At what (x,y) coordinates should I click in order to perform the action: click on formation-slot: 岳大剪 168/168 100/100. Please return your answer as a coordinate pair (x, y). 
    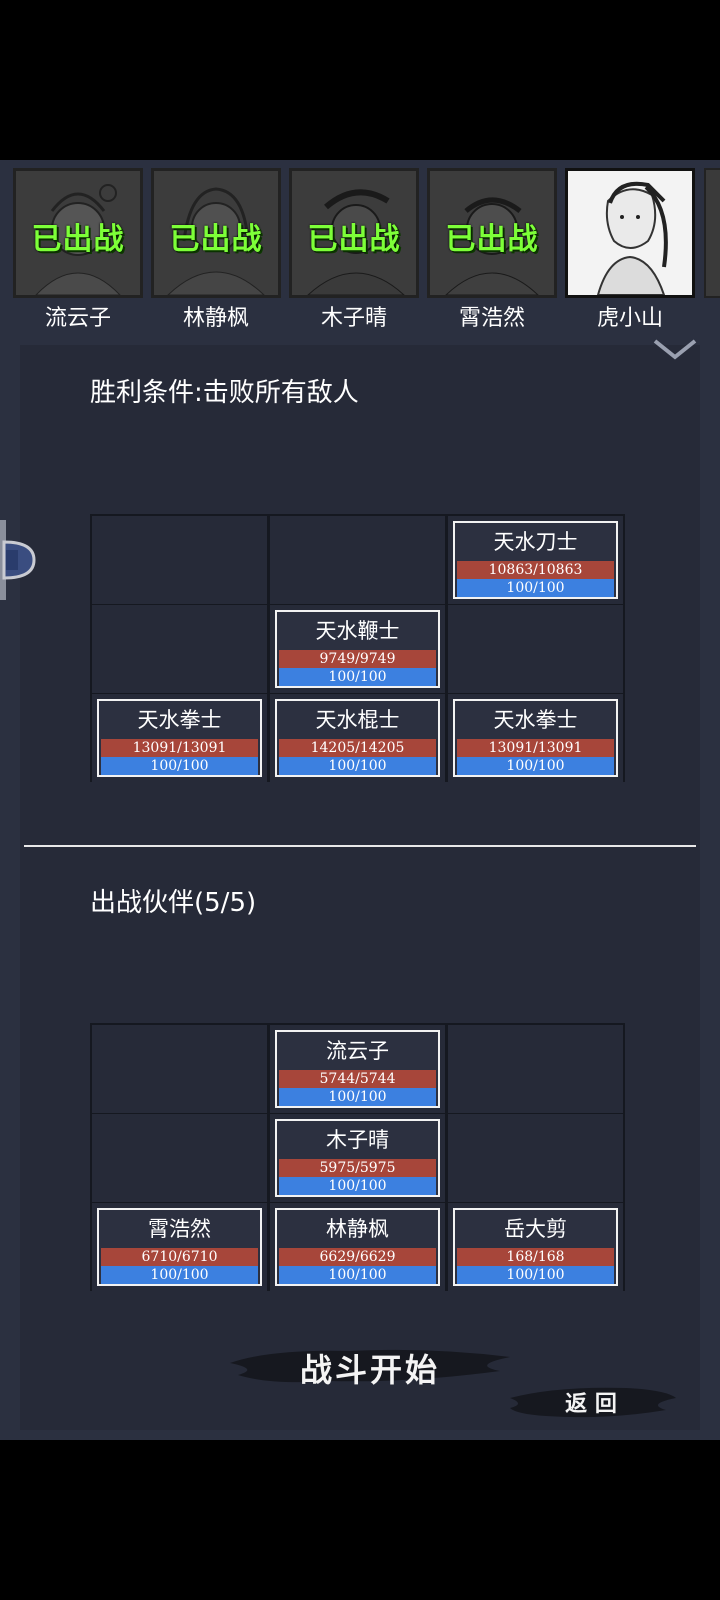
    Looking at the image, I should click on (535, 1247).